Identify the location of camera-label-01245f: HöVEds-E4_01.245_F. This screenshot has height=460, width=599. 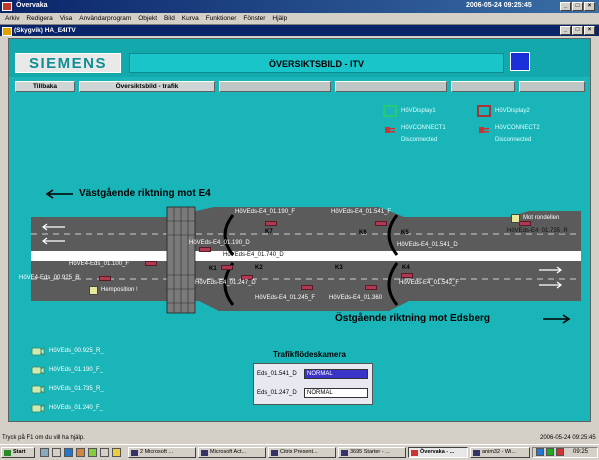
(285, 298).